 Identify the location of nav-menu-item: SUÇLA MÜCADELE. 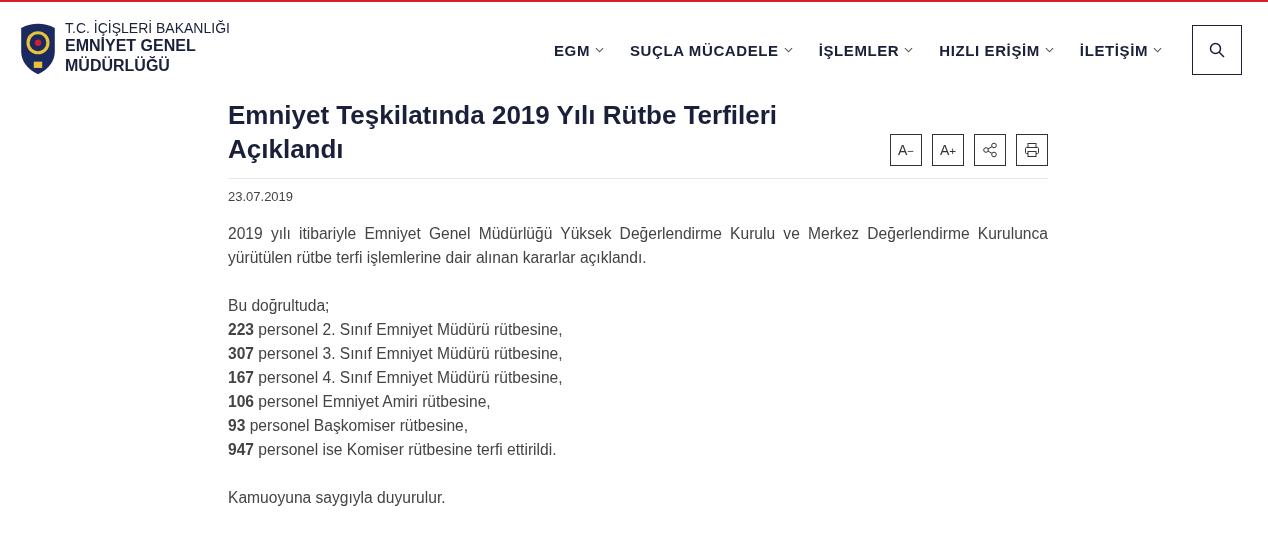
(711, 50).